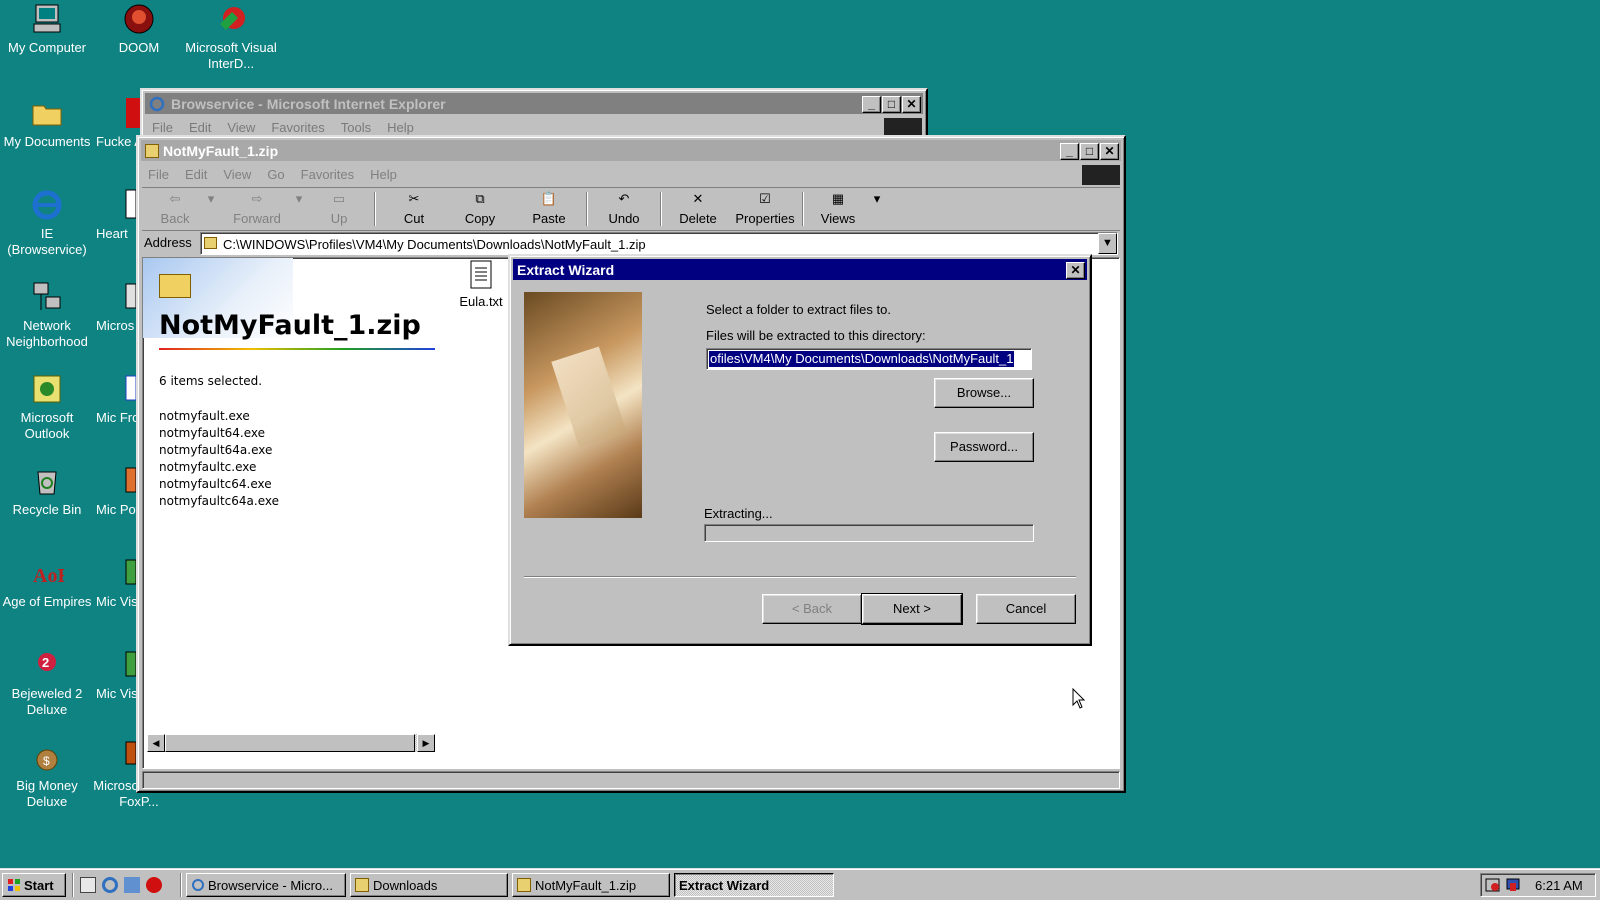 This screenshot has width=1600, height=900. What do you see at coordinates (724, 885) in the screenshot?
I see `task-label: Extract Wizard` at bounding box center [724, 885].